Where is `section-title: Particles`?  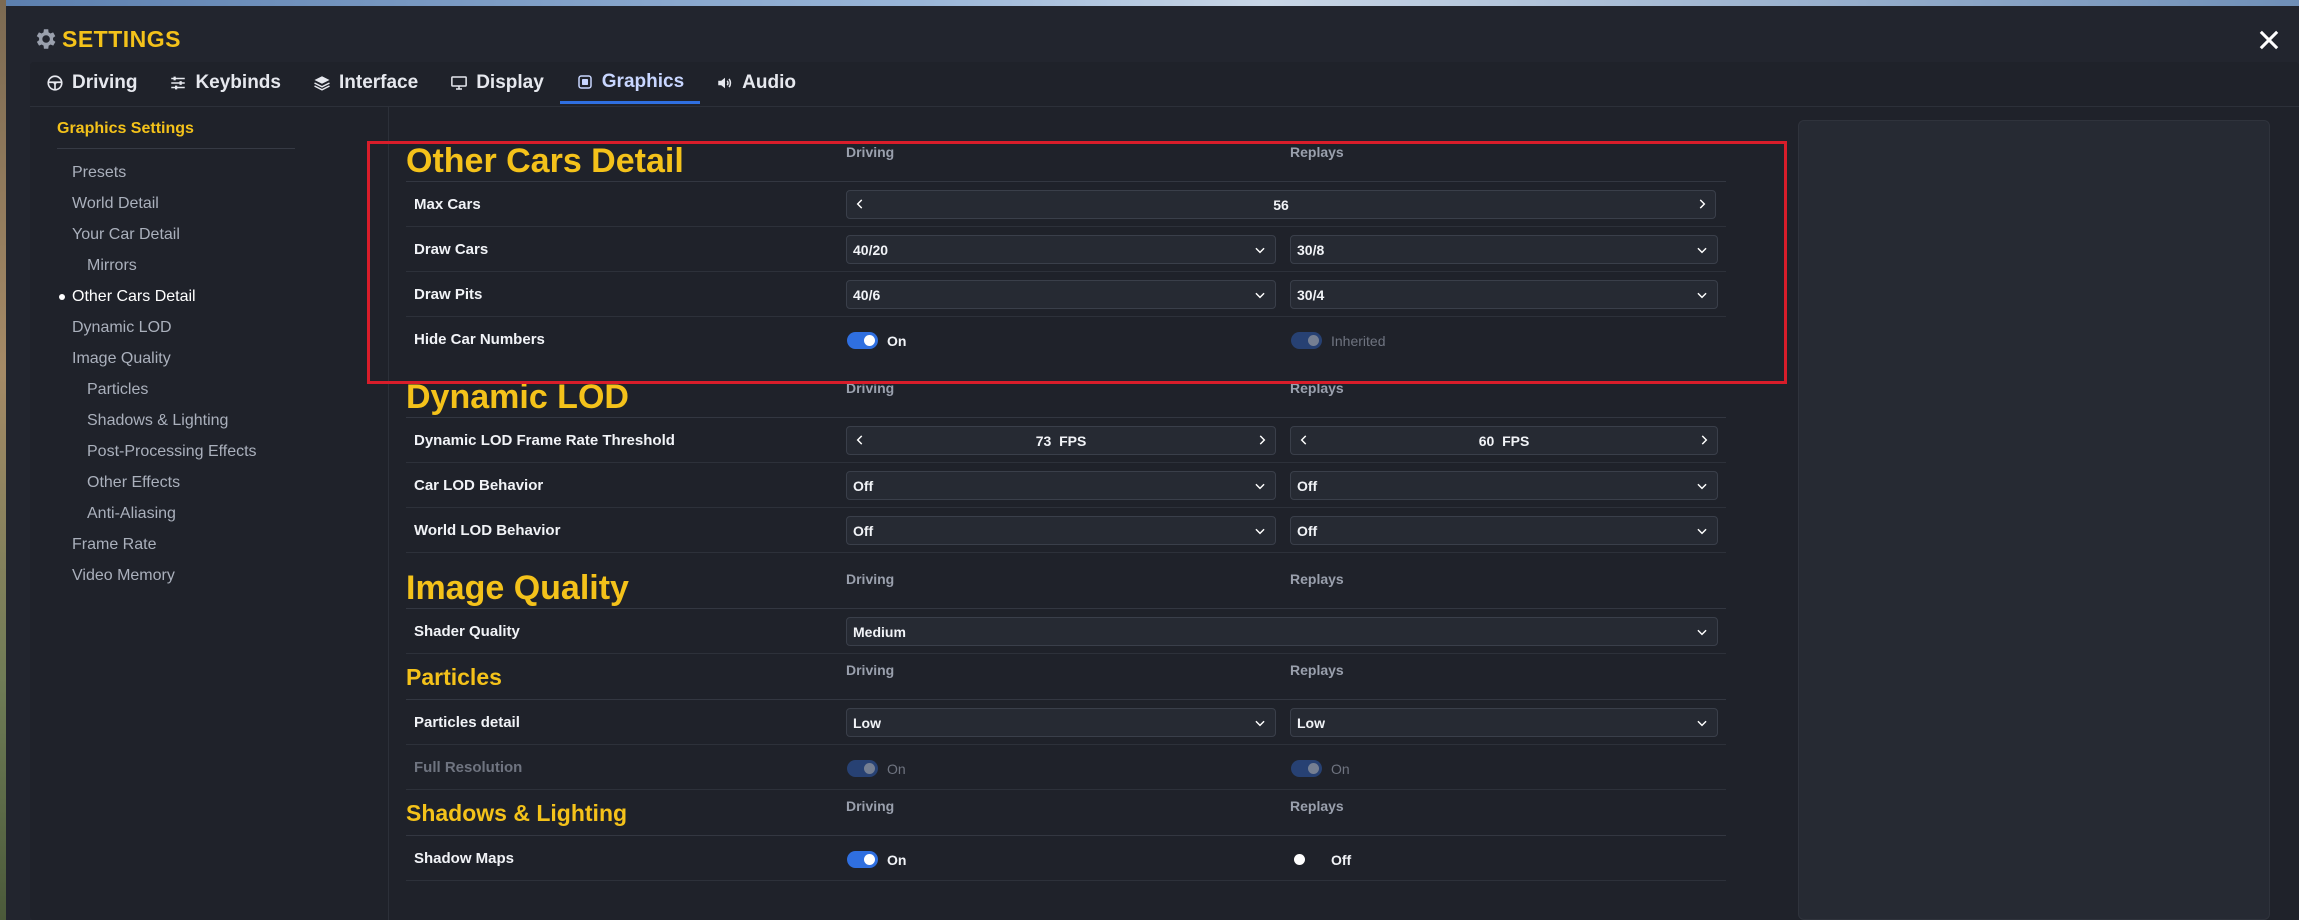 section-title: Particles is located at coordinates (454, 677).